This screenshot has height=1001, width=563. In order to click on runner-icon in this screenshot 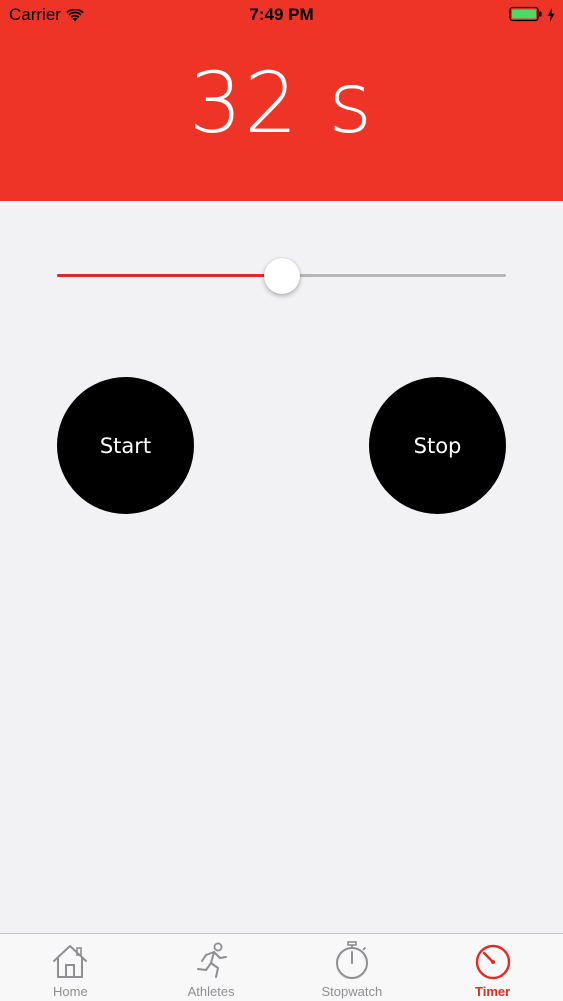, I will do `click(211, 961)`.